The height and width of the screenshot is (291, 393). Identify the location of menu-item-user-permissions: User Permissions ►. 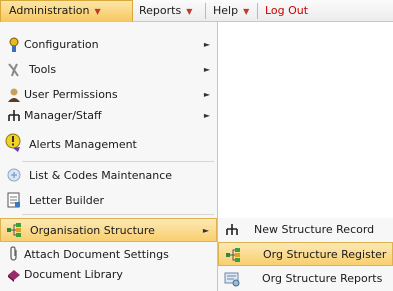
(108, 95).